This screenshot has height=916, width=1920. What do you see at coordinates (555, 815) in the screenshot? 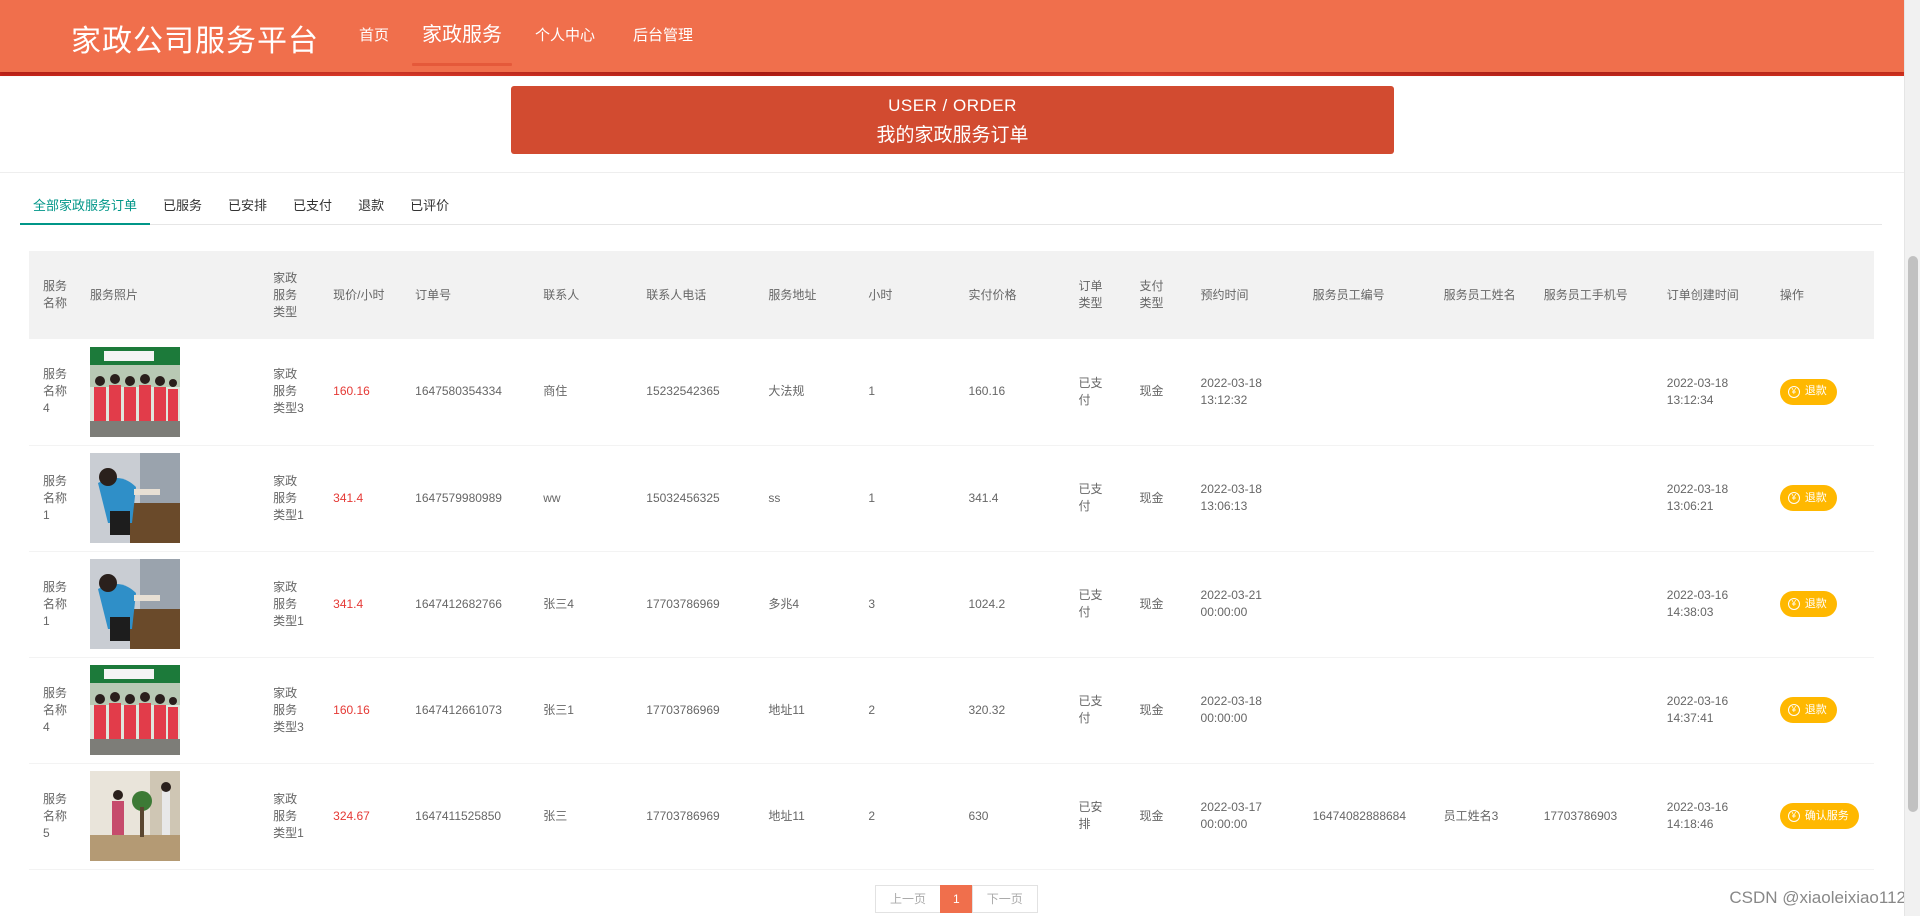
I see `cell-contact: 张三` at bounding box center [555, 815].